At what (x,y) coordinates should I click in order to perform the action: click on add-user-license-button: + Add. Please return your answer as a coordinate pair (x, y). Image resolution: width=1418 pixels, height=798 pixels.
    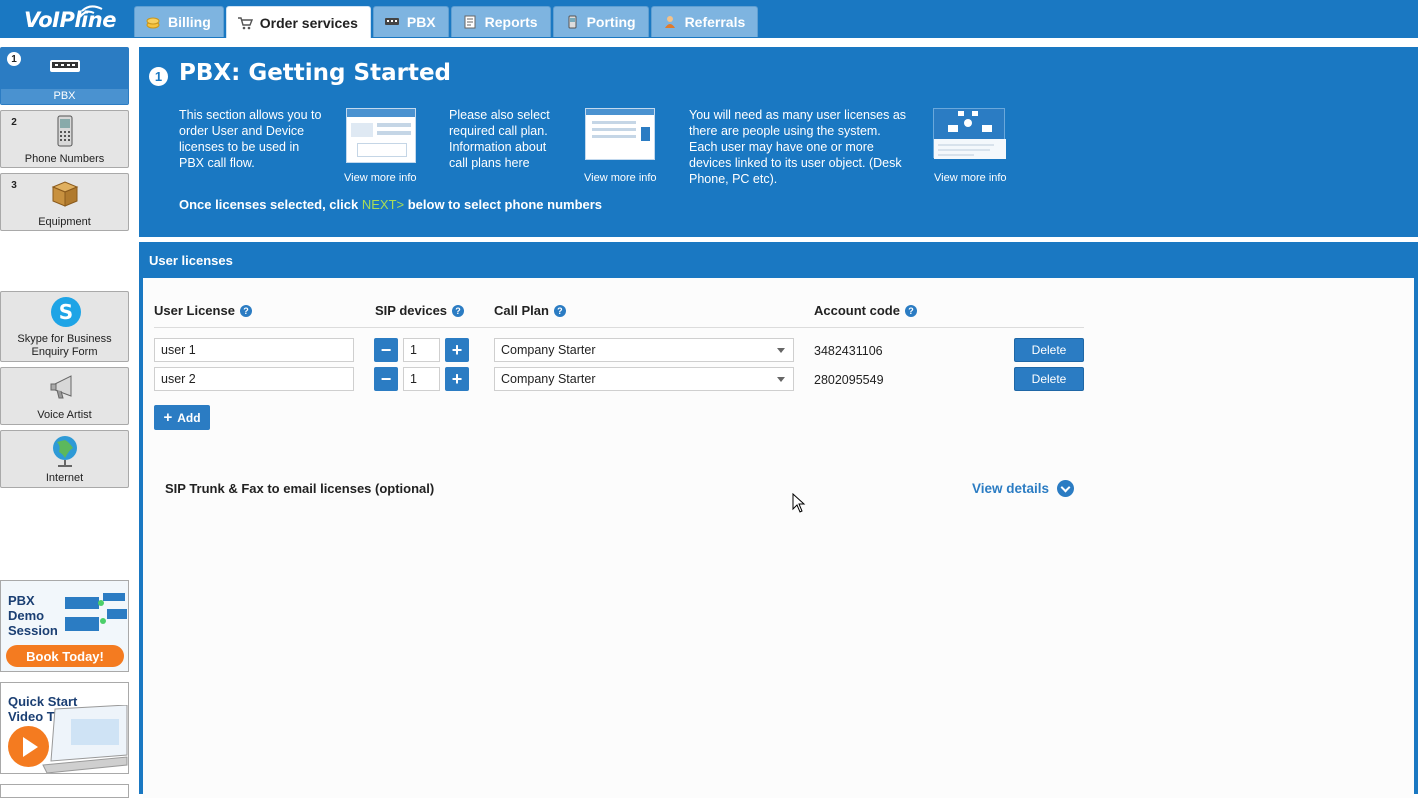
    Looking at the image, I should click on (182, 417).